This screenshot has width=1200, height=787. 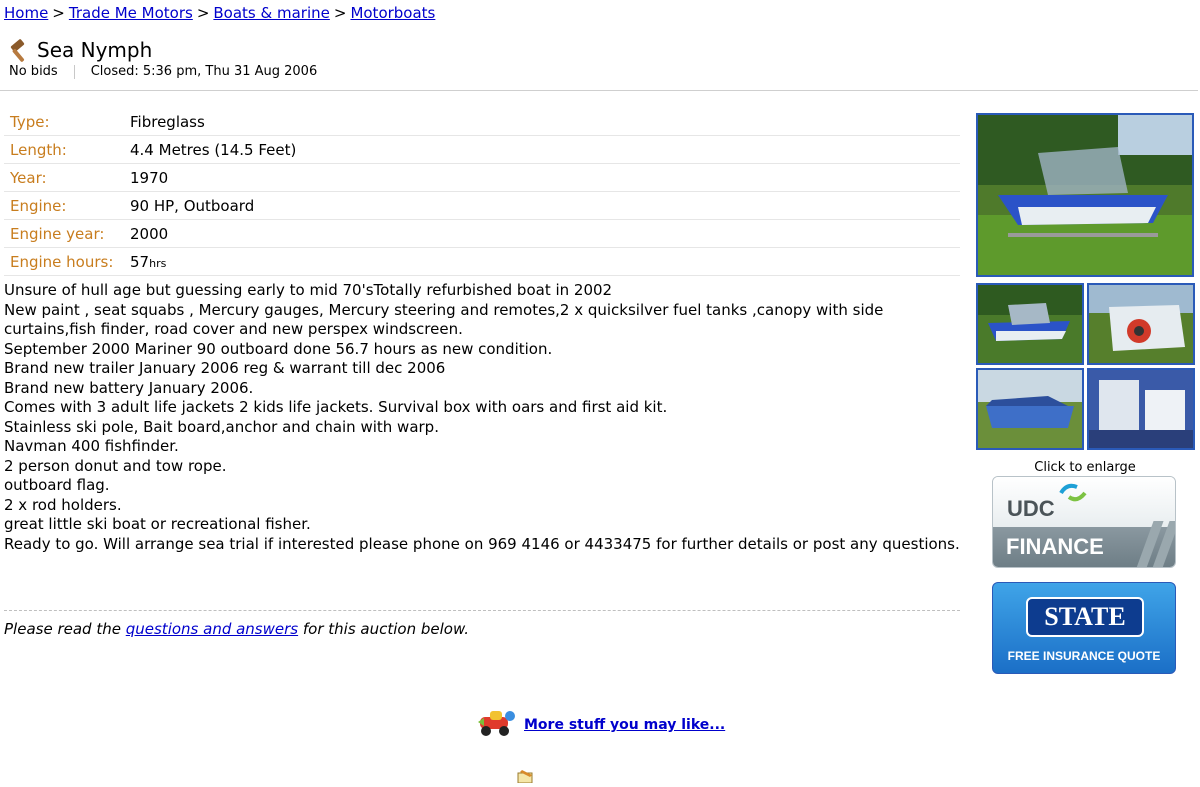 I want to click on auction-status: No bids Closed: 5:36 pm, Thu 31 Aug 2006, so click(x=163, y=72).